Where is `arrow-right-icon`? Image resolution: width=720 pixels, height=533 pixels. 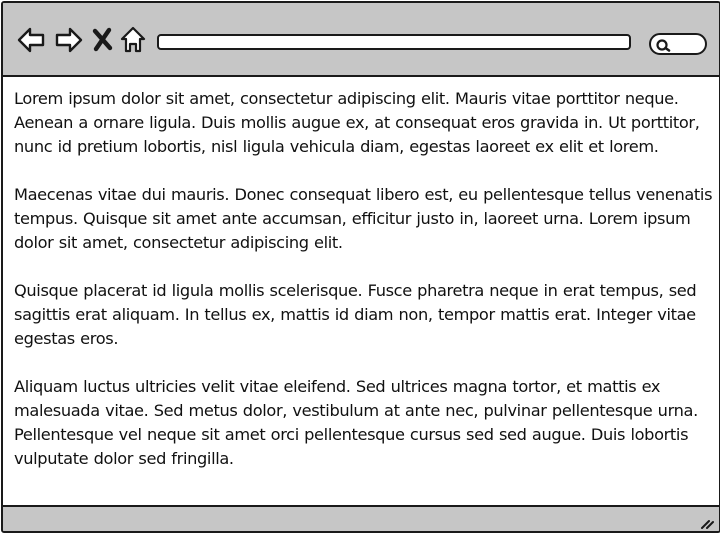
arrow-right-icon is located at coordinates (69, 40).